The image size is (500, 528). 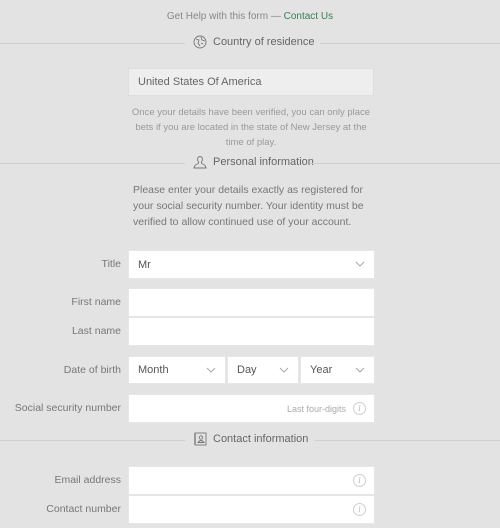 I want to click on section-personal-title: Personal information, so click(x=263, y=162).